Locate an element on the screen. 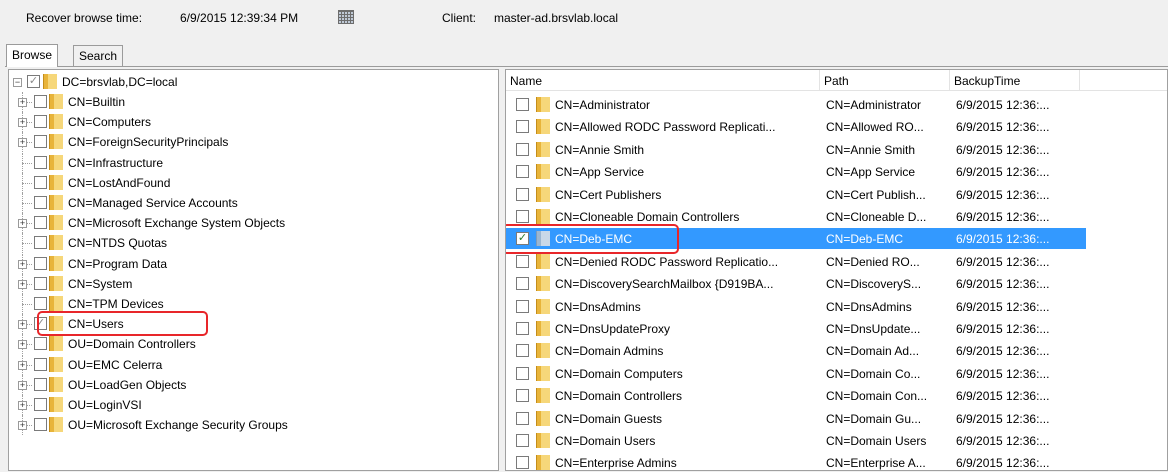 The image size is (1168, 472). tree-item-label: CN=System is located at coordinates (100, 283).